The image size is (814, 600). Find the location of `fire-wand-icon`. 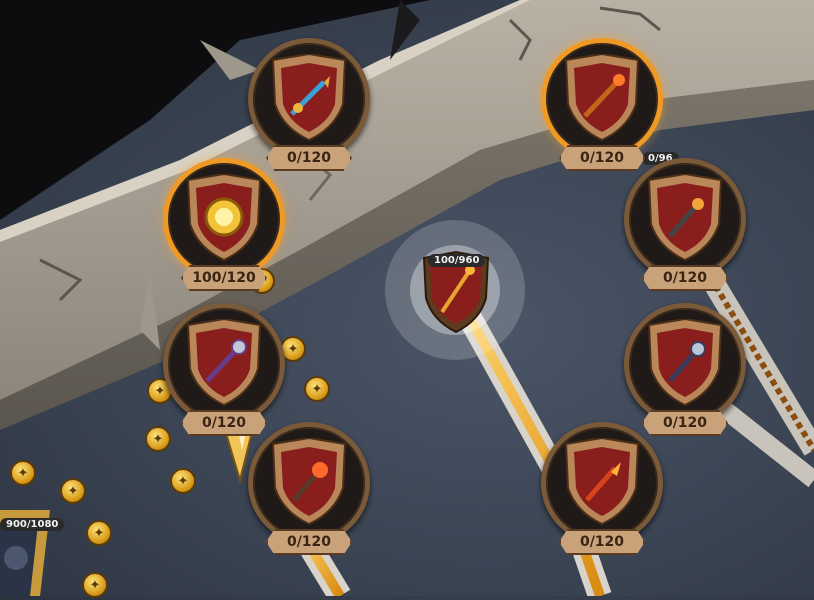

fire-wand-icon is located at coordinates (602, 481).